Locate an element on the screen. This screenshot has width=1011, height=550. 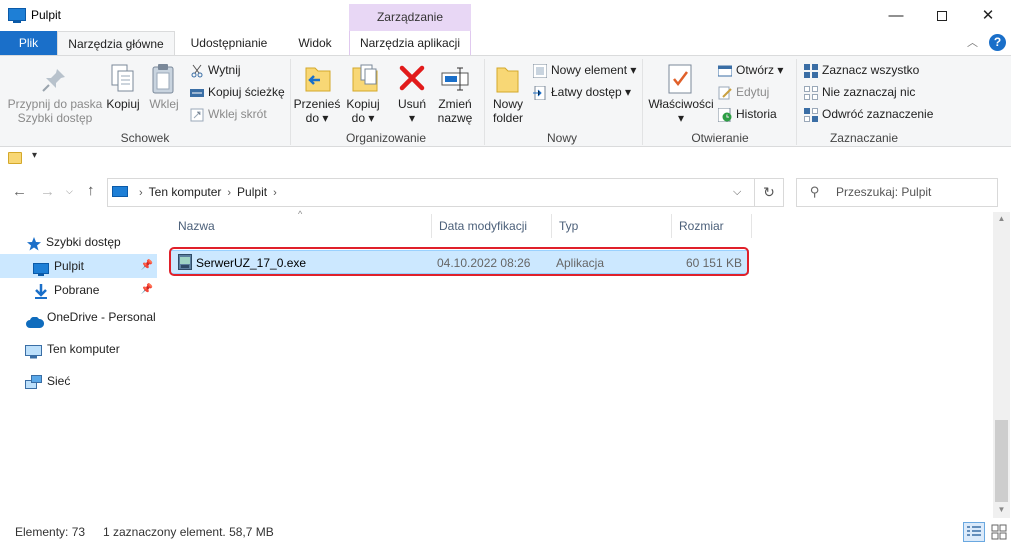
search-icon: ⚲ is located at coordinates (815, 191).